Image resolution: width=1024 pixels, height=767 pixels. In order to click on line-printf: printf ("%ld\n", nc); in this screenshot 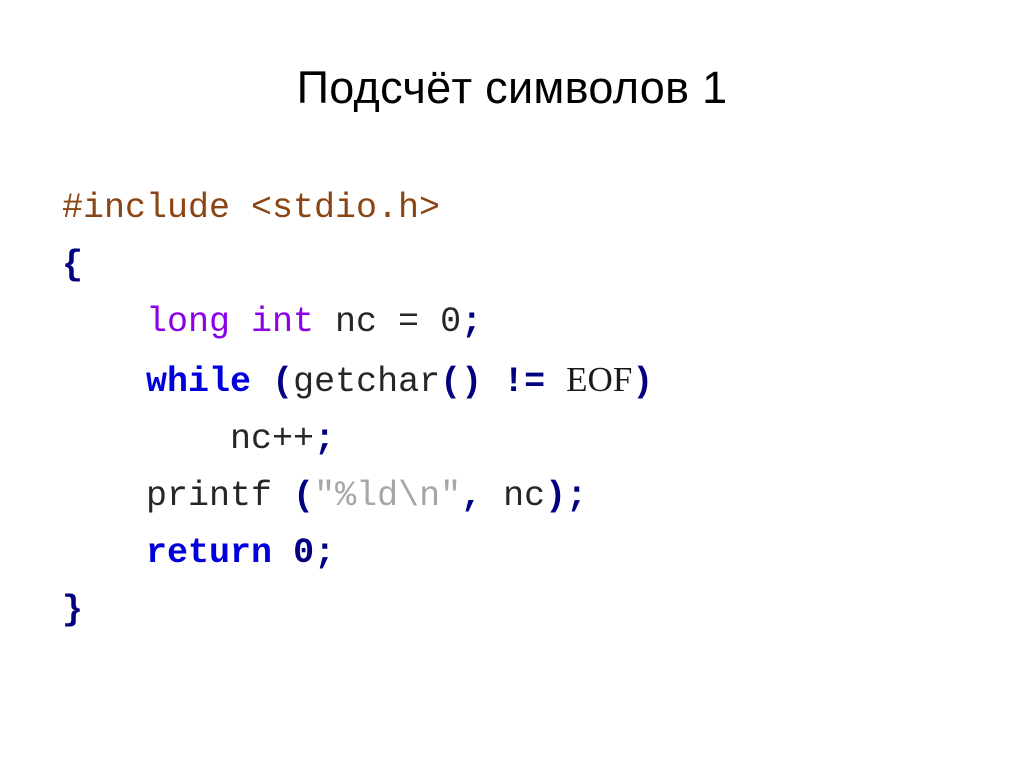, I will do `click(527, 496)`.